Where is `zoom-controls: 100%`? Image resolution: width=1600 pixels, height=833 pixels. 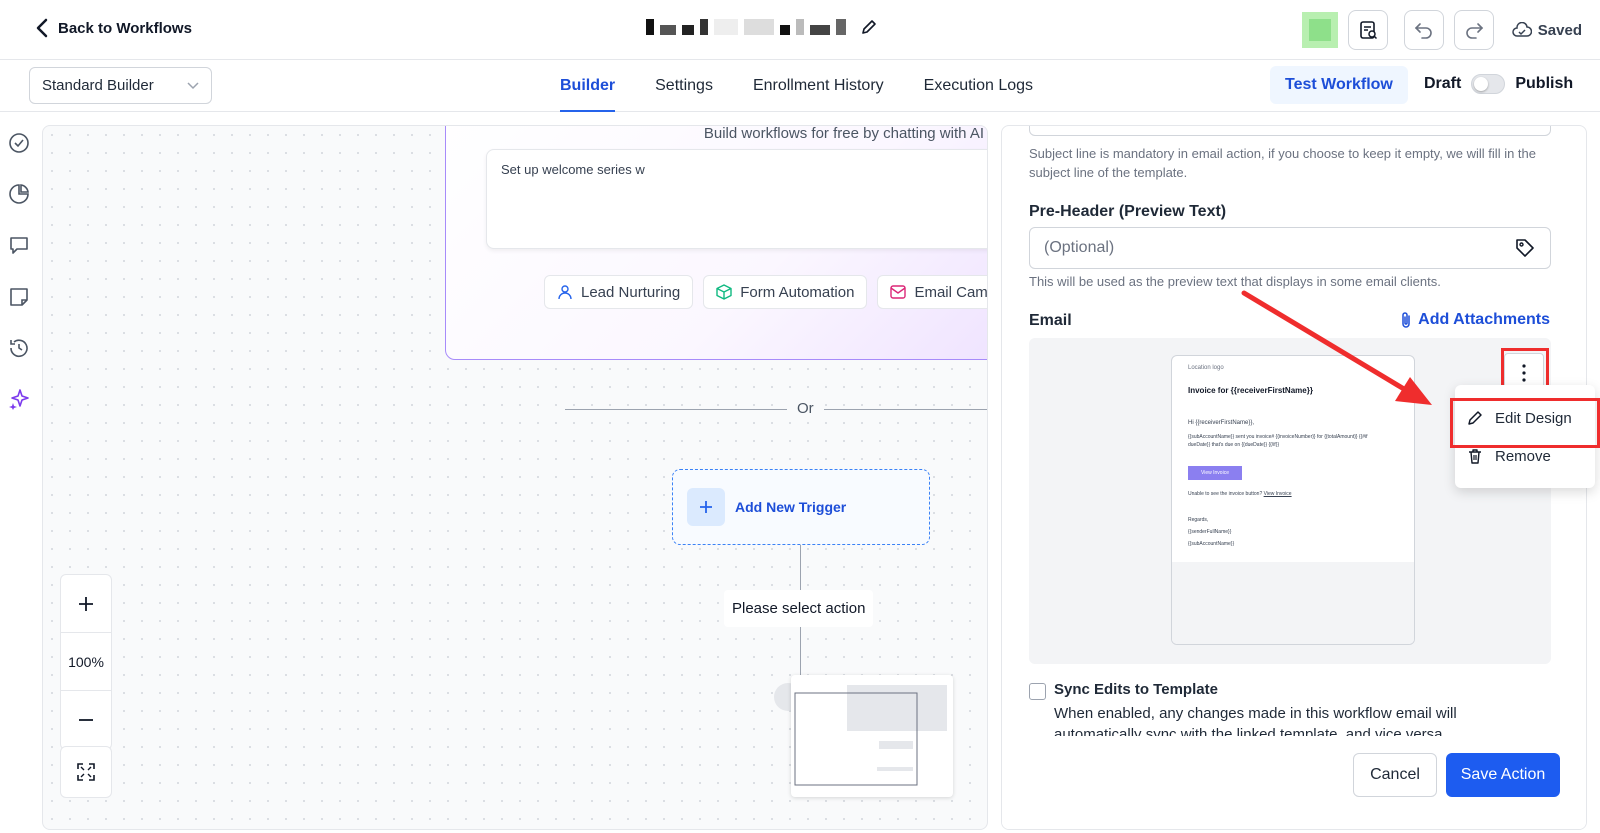 zoom-controls: 100% is located at coordinates (86, 662).